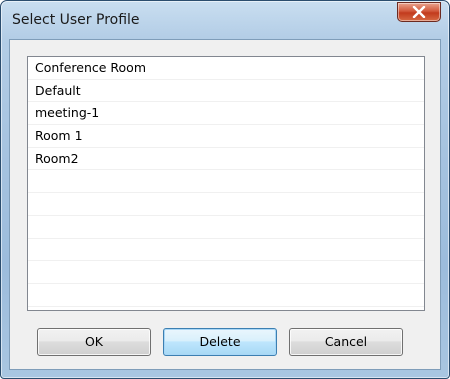  Describe the element at coordinates (94, 342) in the screenshot. I see `ok-button: OK` at that location.